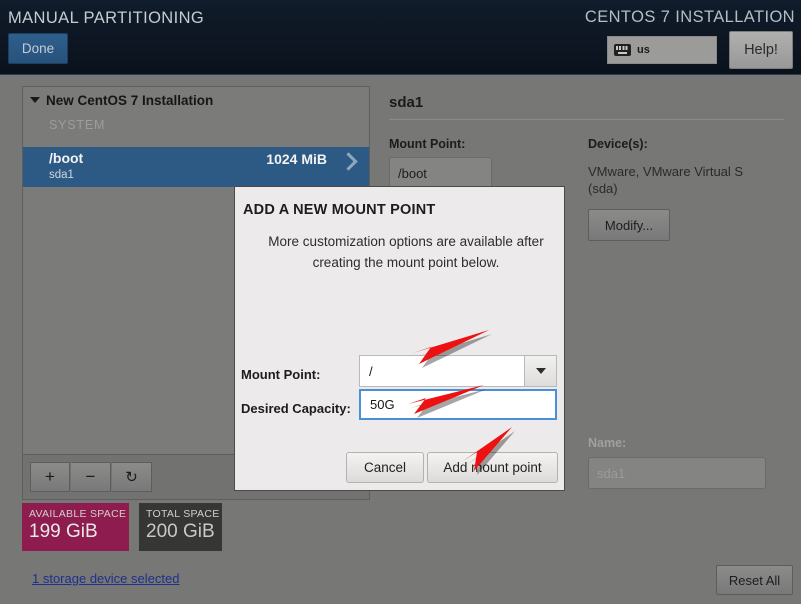 Image resolution: width=801 pixels, height=604 pixels. What do you see at coordinates (662, 50) in the screenshot?
I see `keyboard-layout-indicator: us` at bounding box center [662, 50].